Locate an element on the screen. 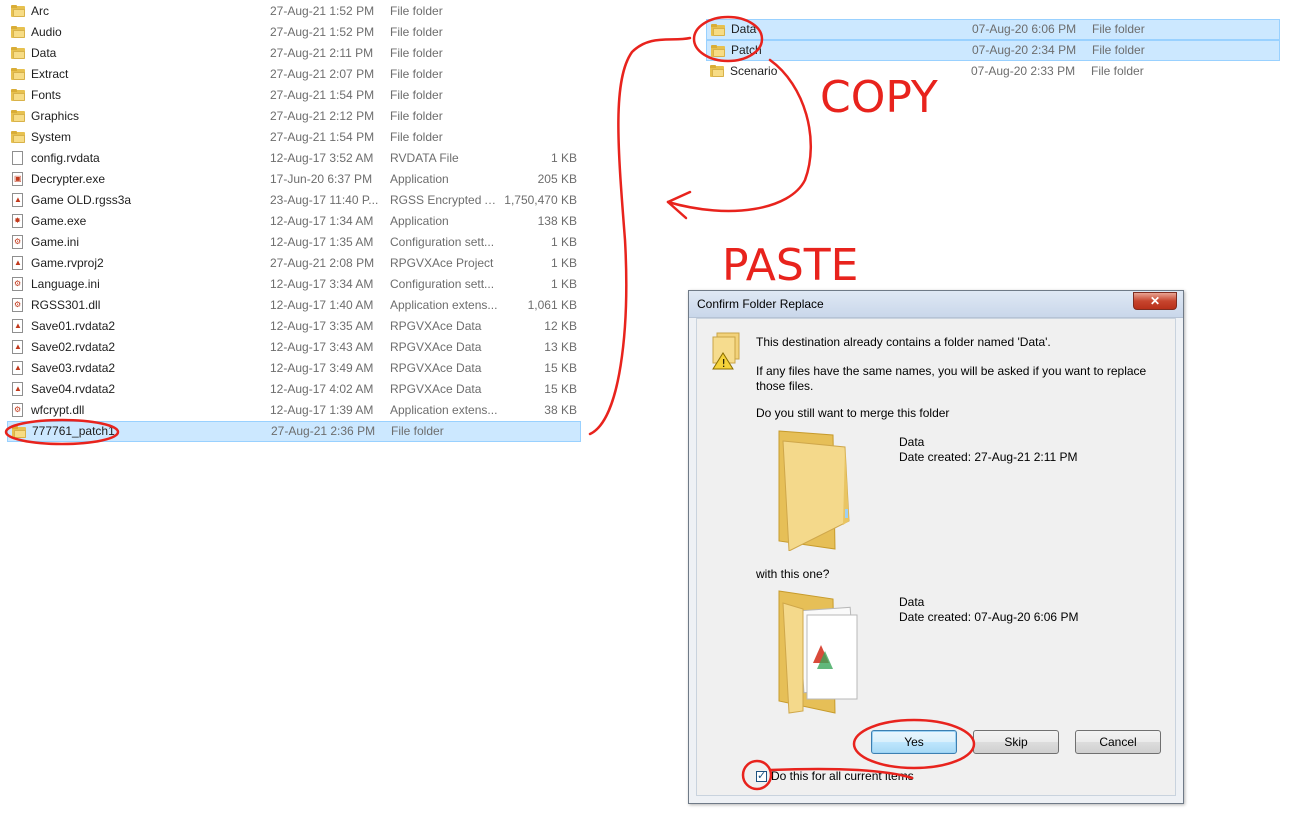  folder-name: Data is located at coordinates (744, 29).